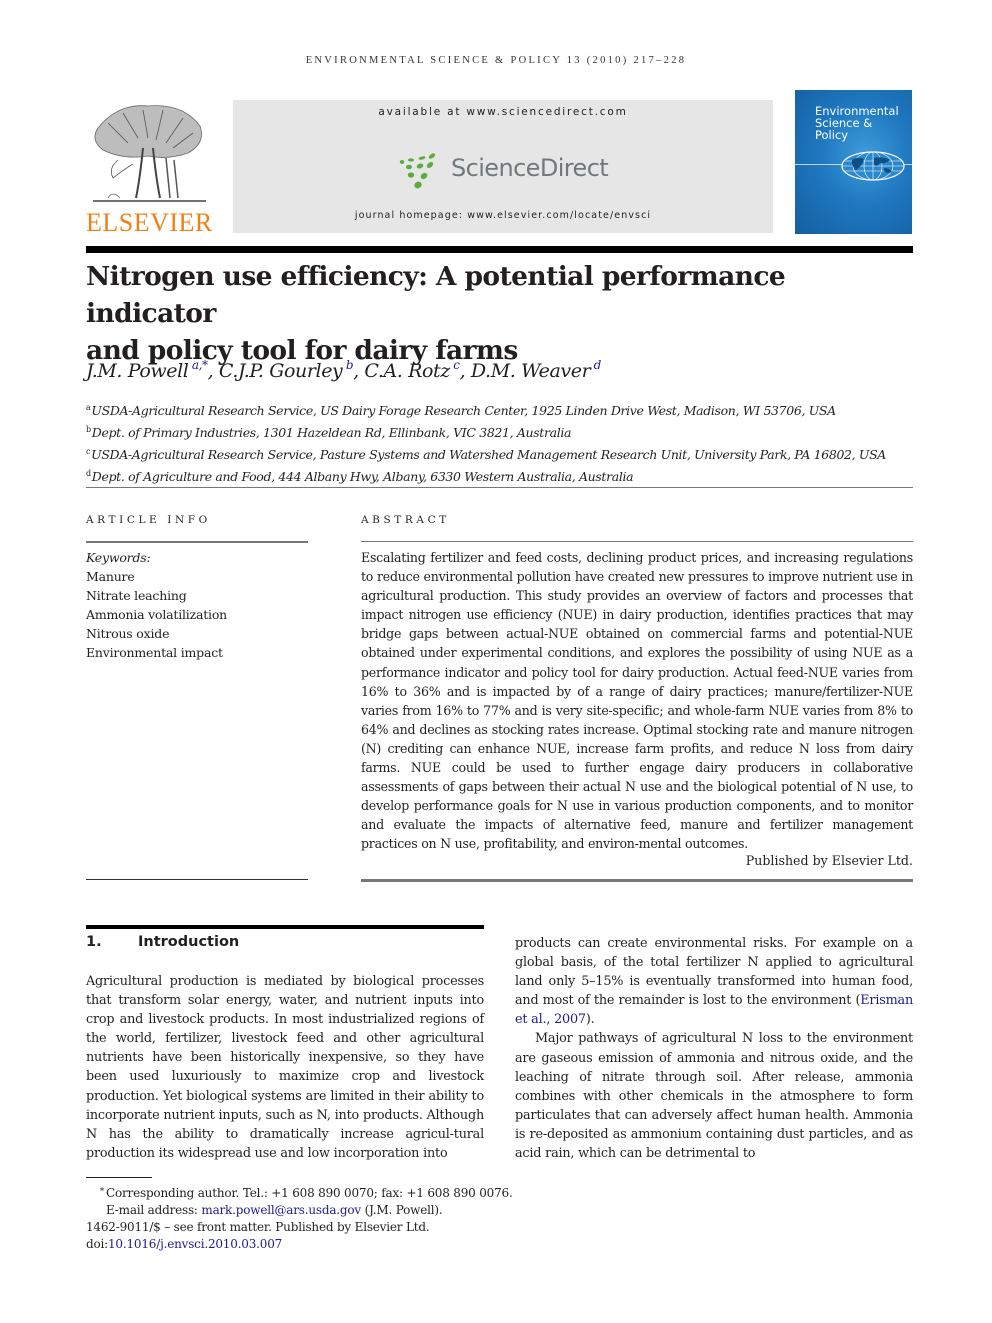 This screenshot has height=1323, width=992. Describe the element at coordinates (503, 112) in the screenshot. I see `available-at-text: available at www.sciencedirect.com` at that location.